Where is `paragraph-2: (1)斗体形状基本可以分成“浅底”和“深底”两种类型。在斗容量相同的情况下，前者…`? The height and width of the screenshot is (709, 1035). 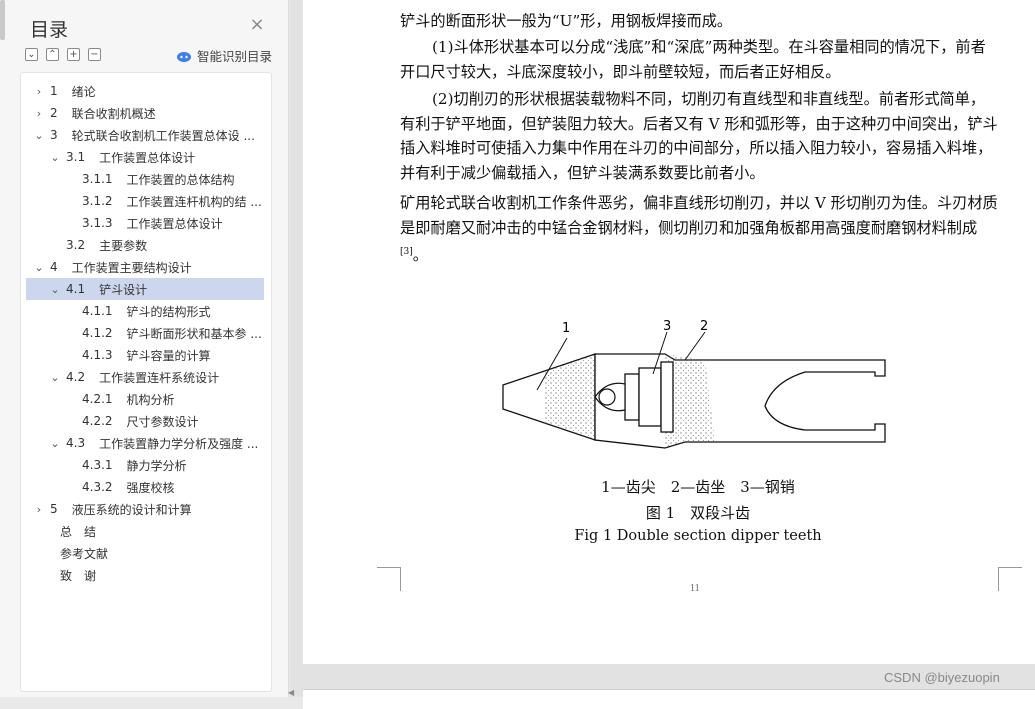
paragraph-2: (1)斗体形状基本可以分成“浅底”和“深底”两种类型。在斗容量相同的情况下，前者… is located at coordinates (693, 59).